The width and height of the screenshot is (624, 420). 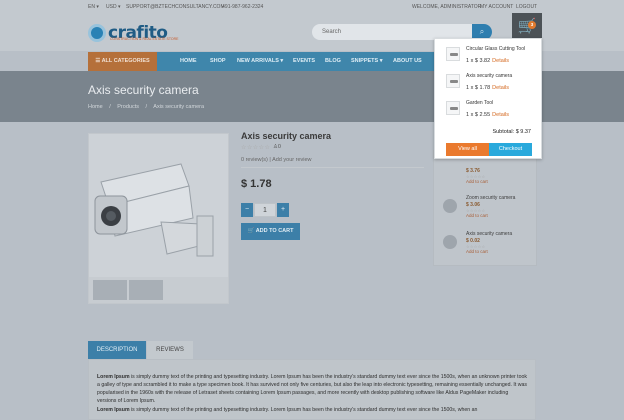 What do you see at coordinates (527, 26) in the screenshot?
I see `cart-button: 🛒` at bounding box center [527, 26].